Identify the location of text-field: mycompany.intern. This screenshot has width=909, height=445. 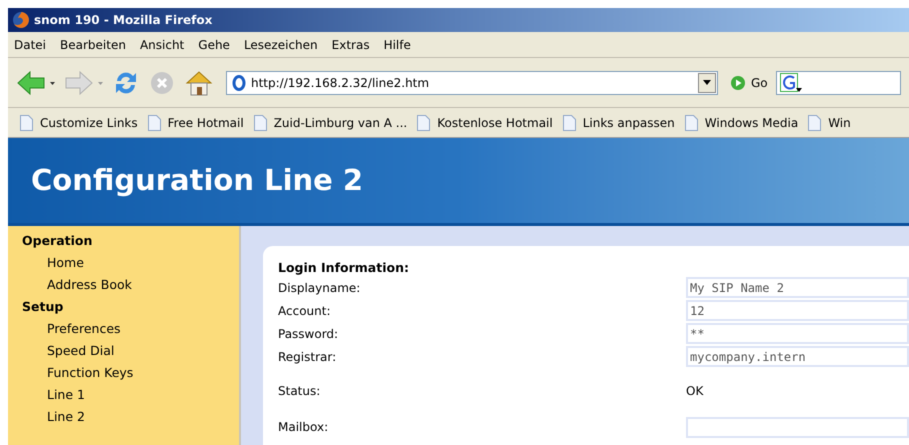
(797, 356).